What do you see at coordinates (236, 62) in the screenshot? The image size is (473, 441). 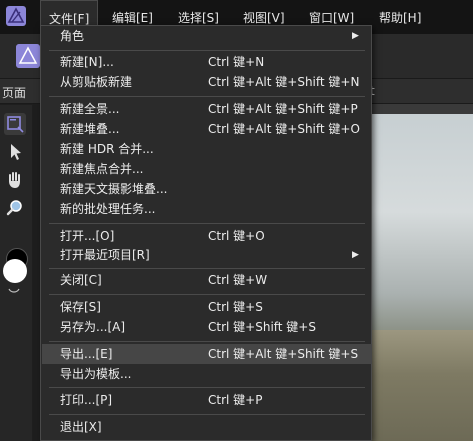 I see `menu-item-shortcut: Ctrl 键+N` at bounding box center [236, 62].